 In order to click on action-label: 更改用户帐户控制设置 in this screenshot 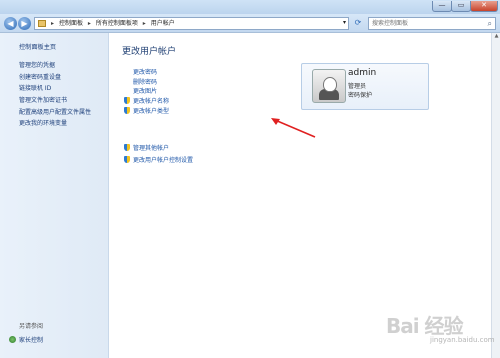, I will do `click(163, 160)`.